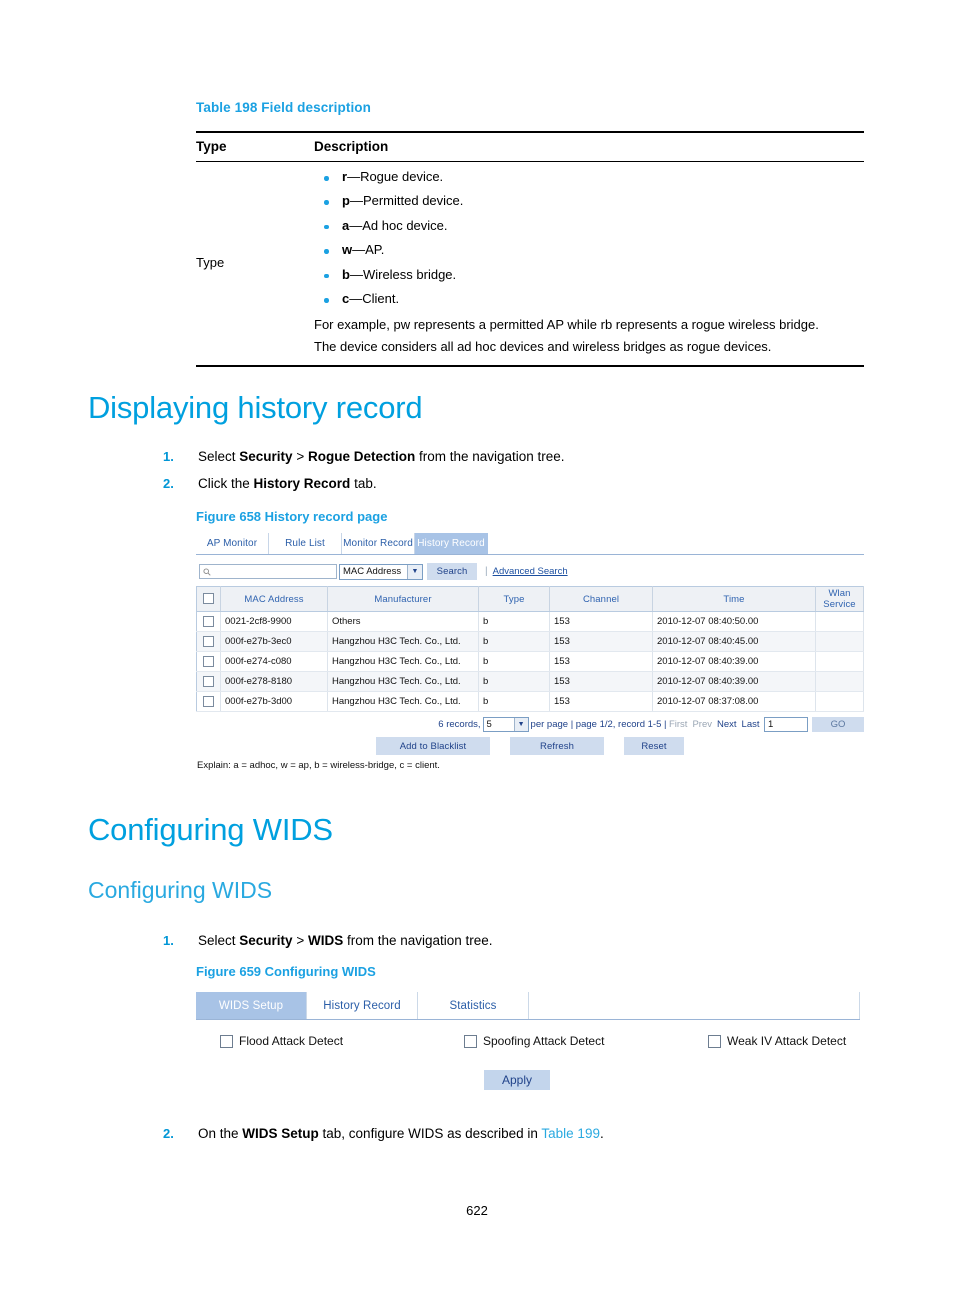 This screenshot has height=1296, width=954. Describe the element at coordinates (734, 641) in the screenshot. I see `cell-time: 2010-12-07 08:40:45.00` at that location.